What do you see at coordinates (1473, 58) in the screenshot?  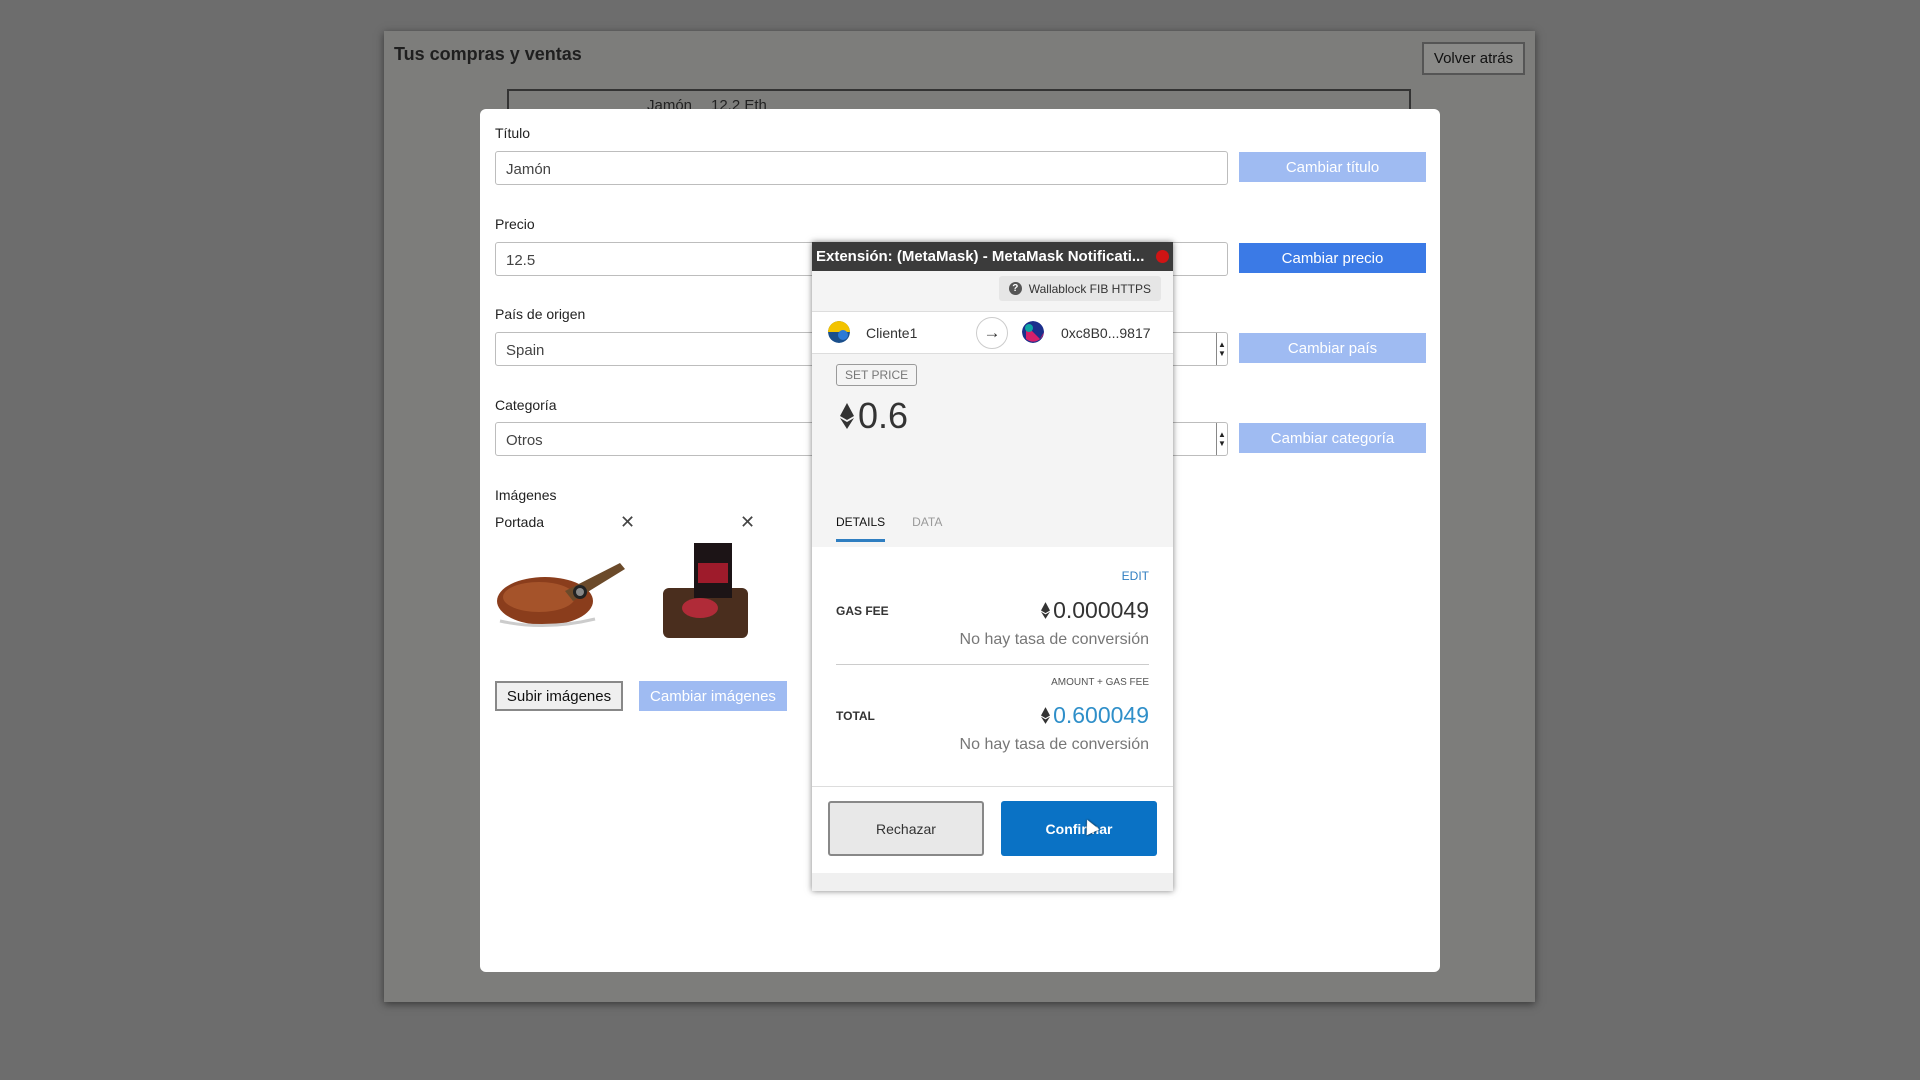 I see `back-button: Volver atrás` at bounding box center [1473, 58].